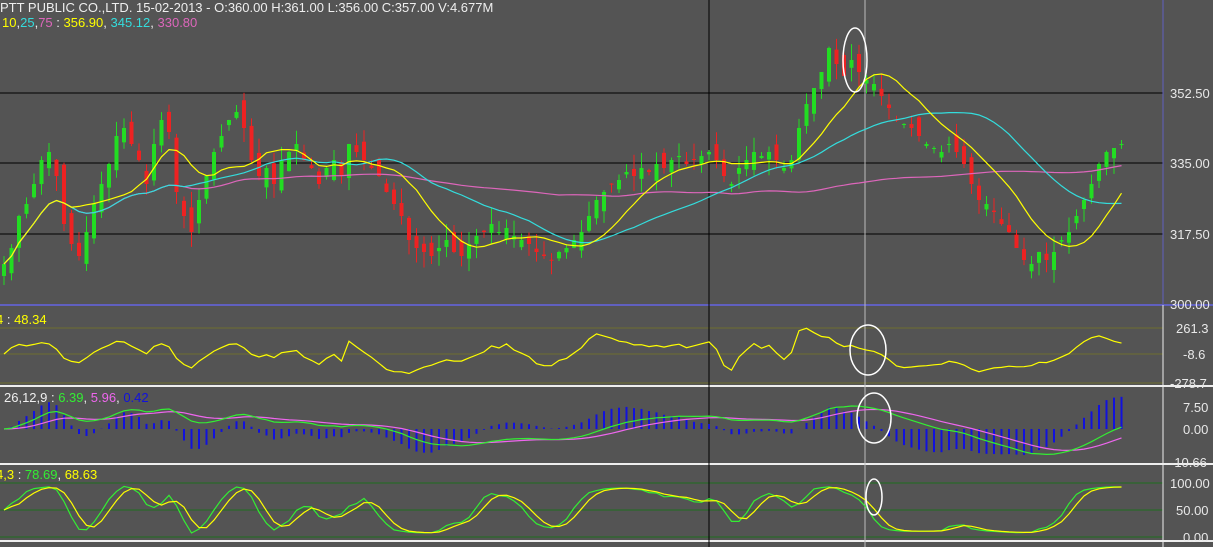 The width and height of the screenshot is (1213, 547). What do you see at coordinates (9, 22) in the screenshot?
I see `ma-period-10: 10` at bounding box center [9, 22].